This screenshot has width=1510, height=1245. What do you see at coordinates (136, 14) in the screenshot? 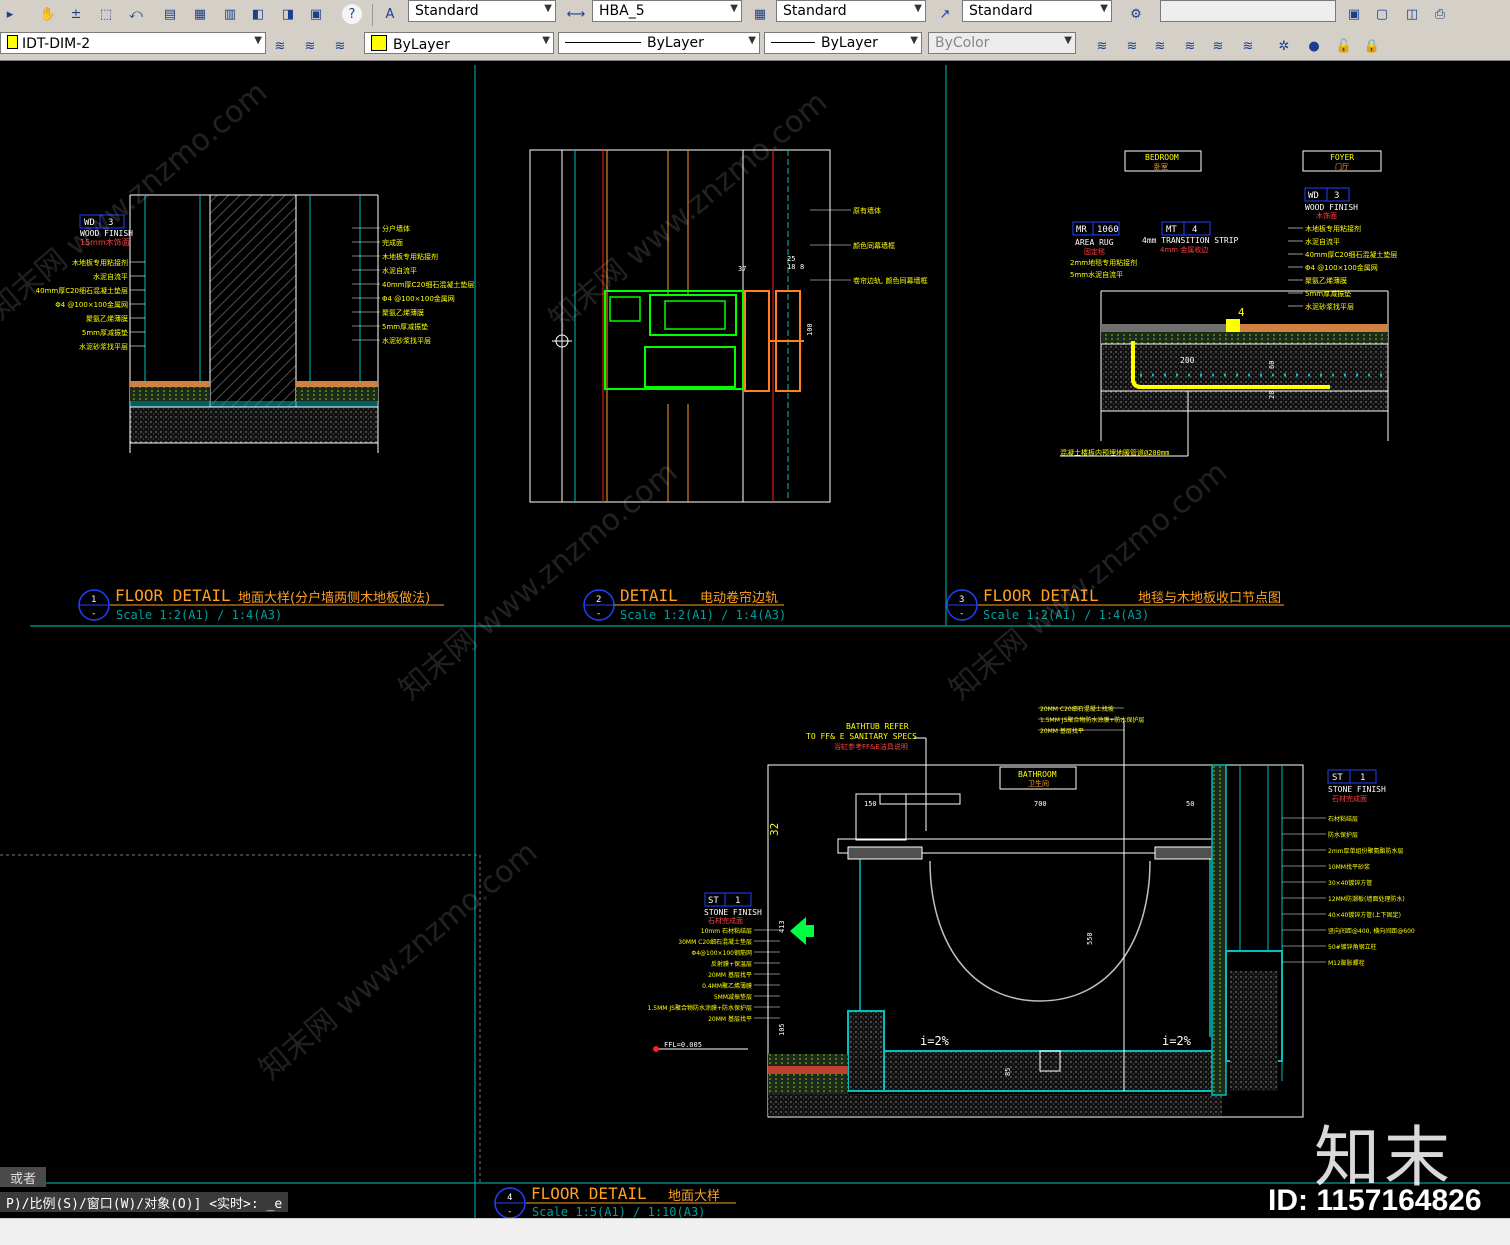
I see `zoom-previous-icon: ⤺` at bounding box center [136, 14].